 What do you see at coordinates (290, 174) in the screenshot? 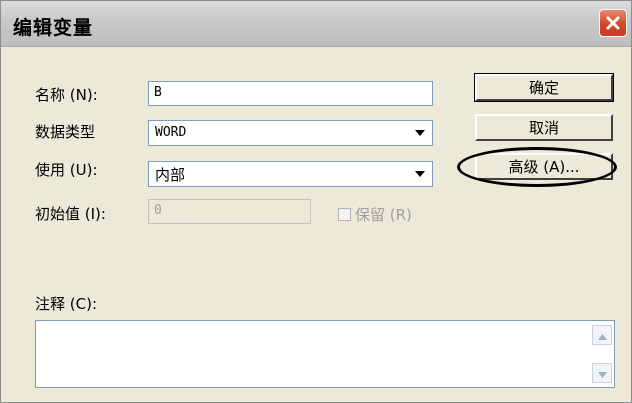
I see `usage-select: 内部` at bounding box center [290, 174].